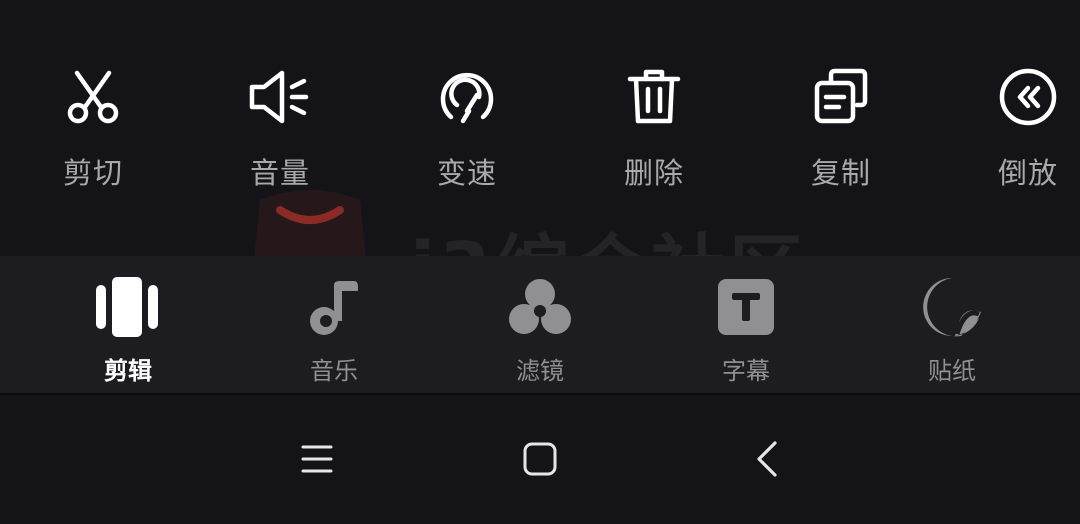 The image size is (1080, 524). I want to click on volume-label: 音量, so click(279, 173).